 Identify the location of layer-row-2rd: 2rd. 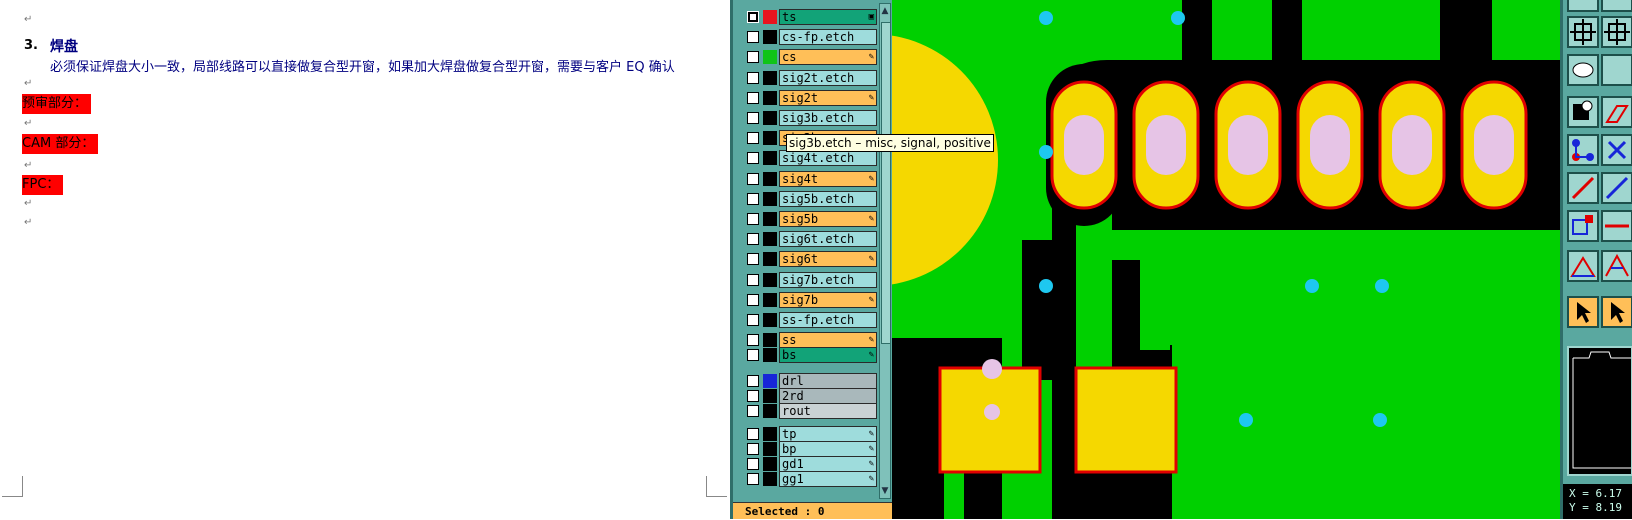
(811, 396).